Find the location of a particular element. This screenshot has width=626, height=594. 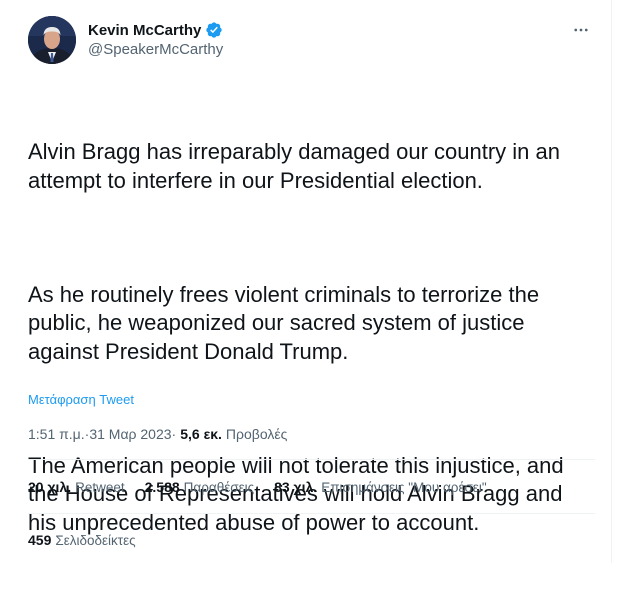

tweet-date: 31 Μαρ 2023 is located at coordinates (130, 434).